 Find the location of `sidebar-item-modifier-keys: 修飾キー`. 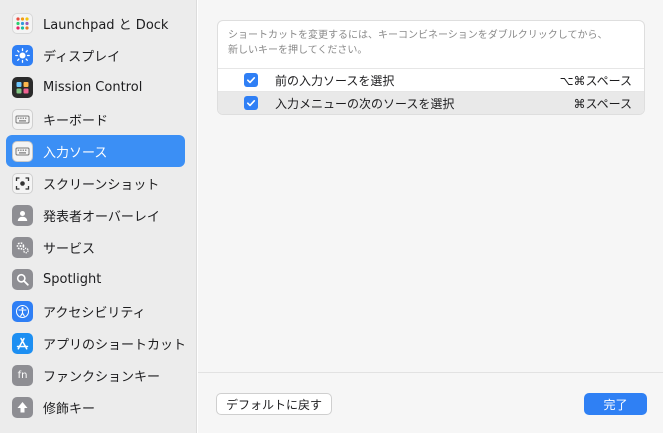

sidebar-item-modifier-keys: 修飾キー is located at coordinates (95, 407).